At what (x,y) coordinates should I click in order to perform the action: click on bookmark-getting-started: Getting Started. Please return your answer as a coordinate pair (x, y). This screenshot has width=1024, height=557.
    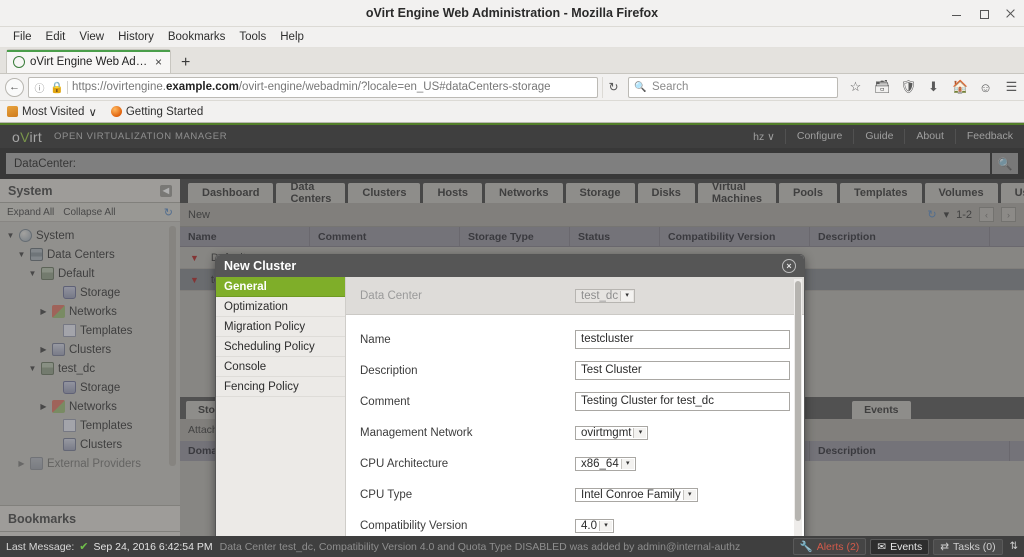
    Looking at the image, I should click on (157, 111).